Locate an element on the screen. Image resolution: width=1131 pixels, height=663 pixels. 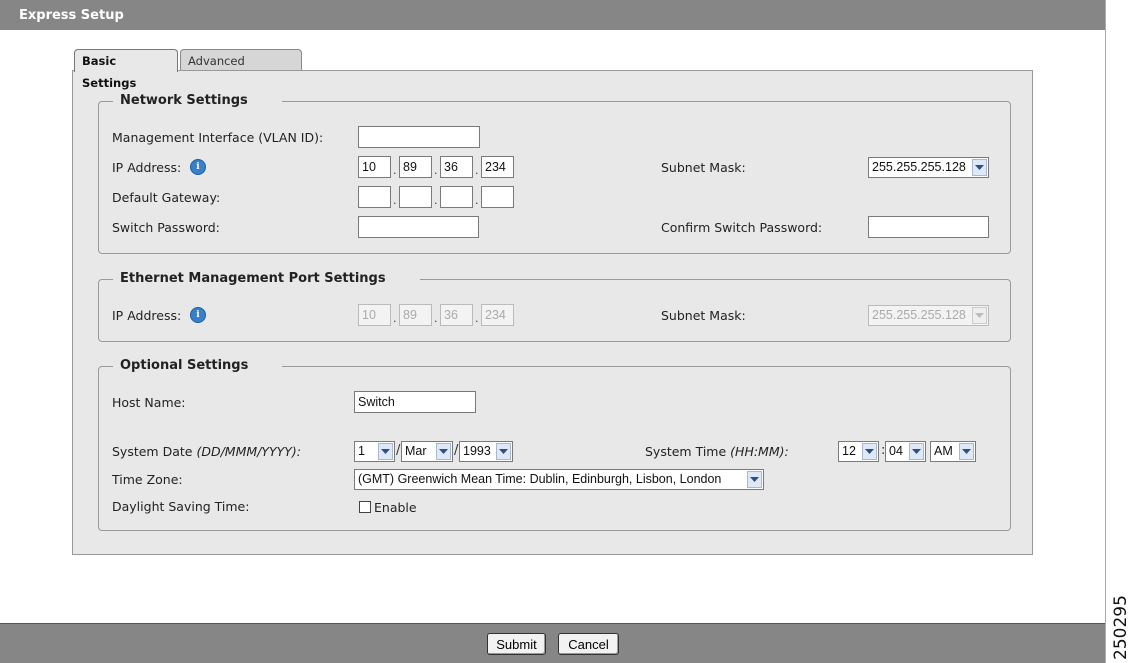
window-title: Express Setup is located at coordinates (552, 15).